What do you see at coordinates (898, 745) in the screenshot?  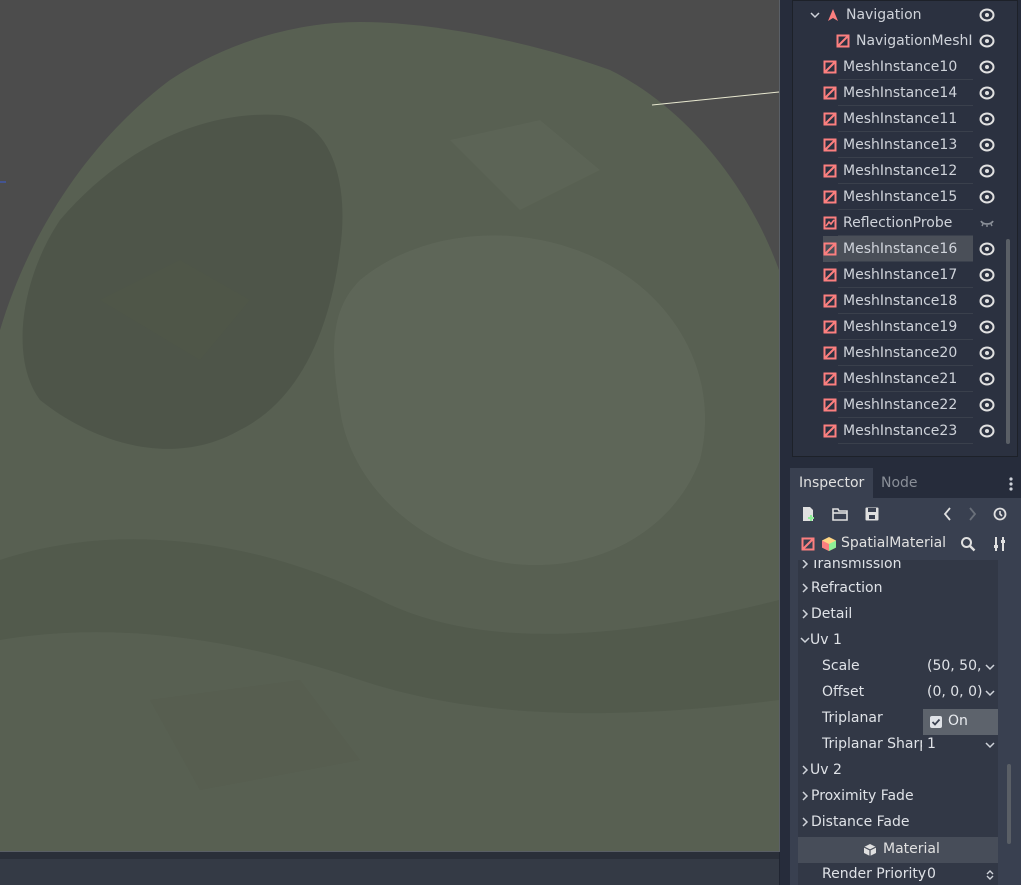 I see `property-triplanar-sharpness: Triplanar Sharp 1` at bounding box center [898, 745].